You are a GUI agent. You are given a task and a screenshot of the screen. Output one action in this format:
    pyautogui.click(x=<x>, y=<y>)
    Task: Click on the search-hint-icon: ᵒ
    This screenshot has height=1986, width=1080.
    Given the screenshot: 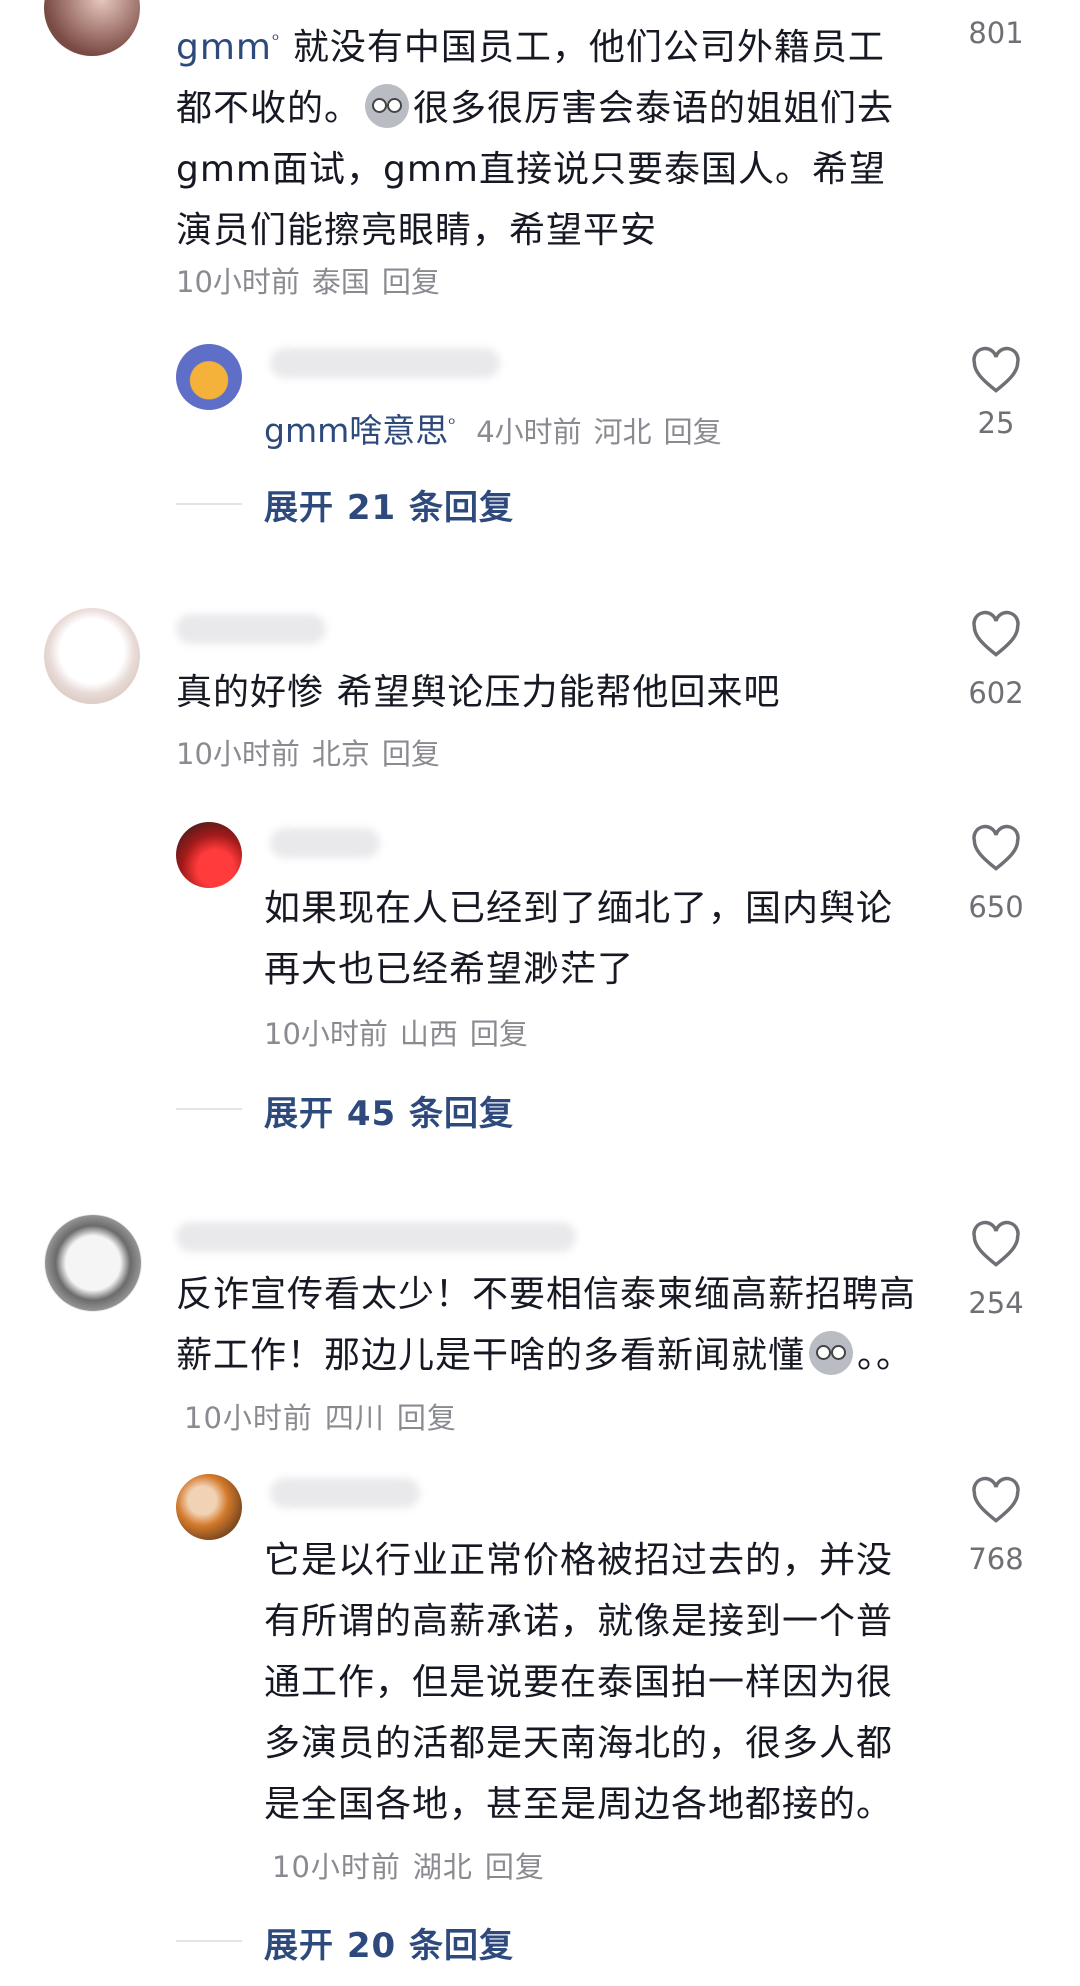 What is the action you would take?
    pyautogui.click(x=452, y=424)
    